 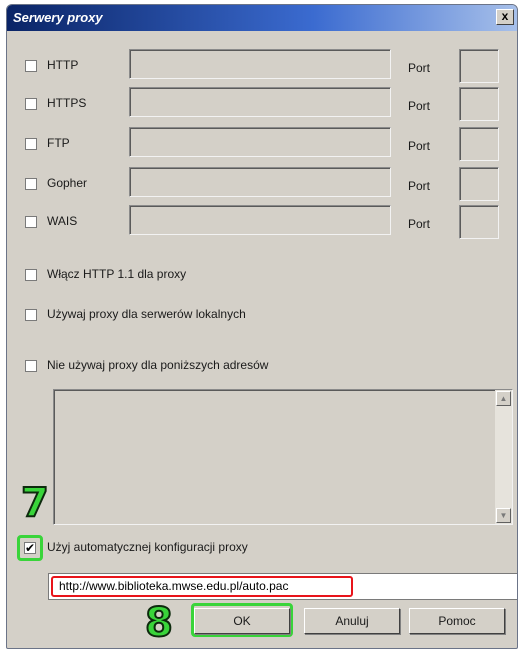 I want to click on help-button: Pomoc, so click(x=457, y=621).